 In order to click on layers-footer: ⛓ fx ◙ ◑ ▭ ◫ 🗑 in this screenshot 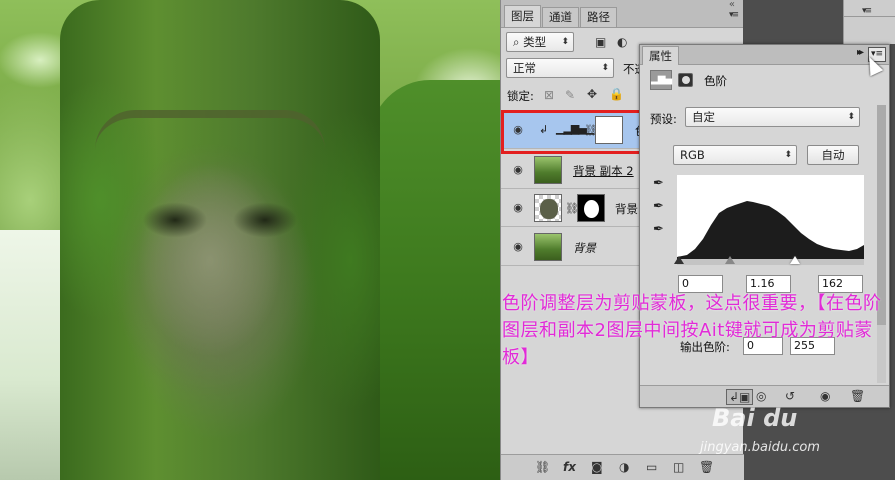, I will do `click(622, 467)`.